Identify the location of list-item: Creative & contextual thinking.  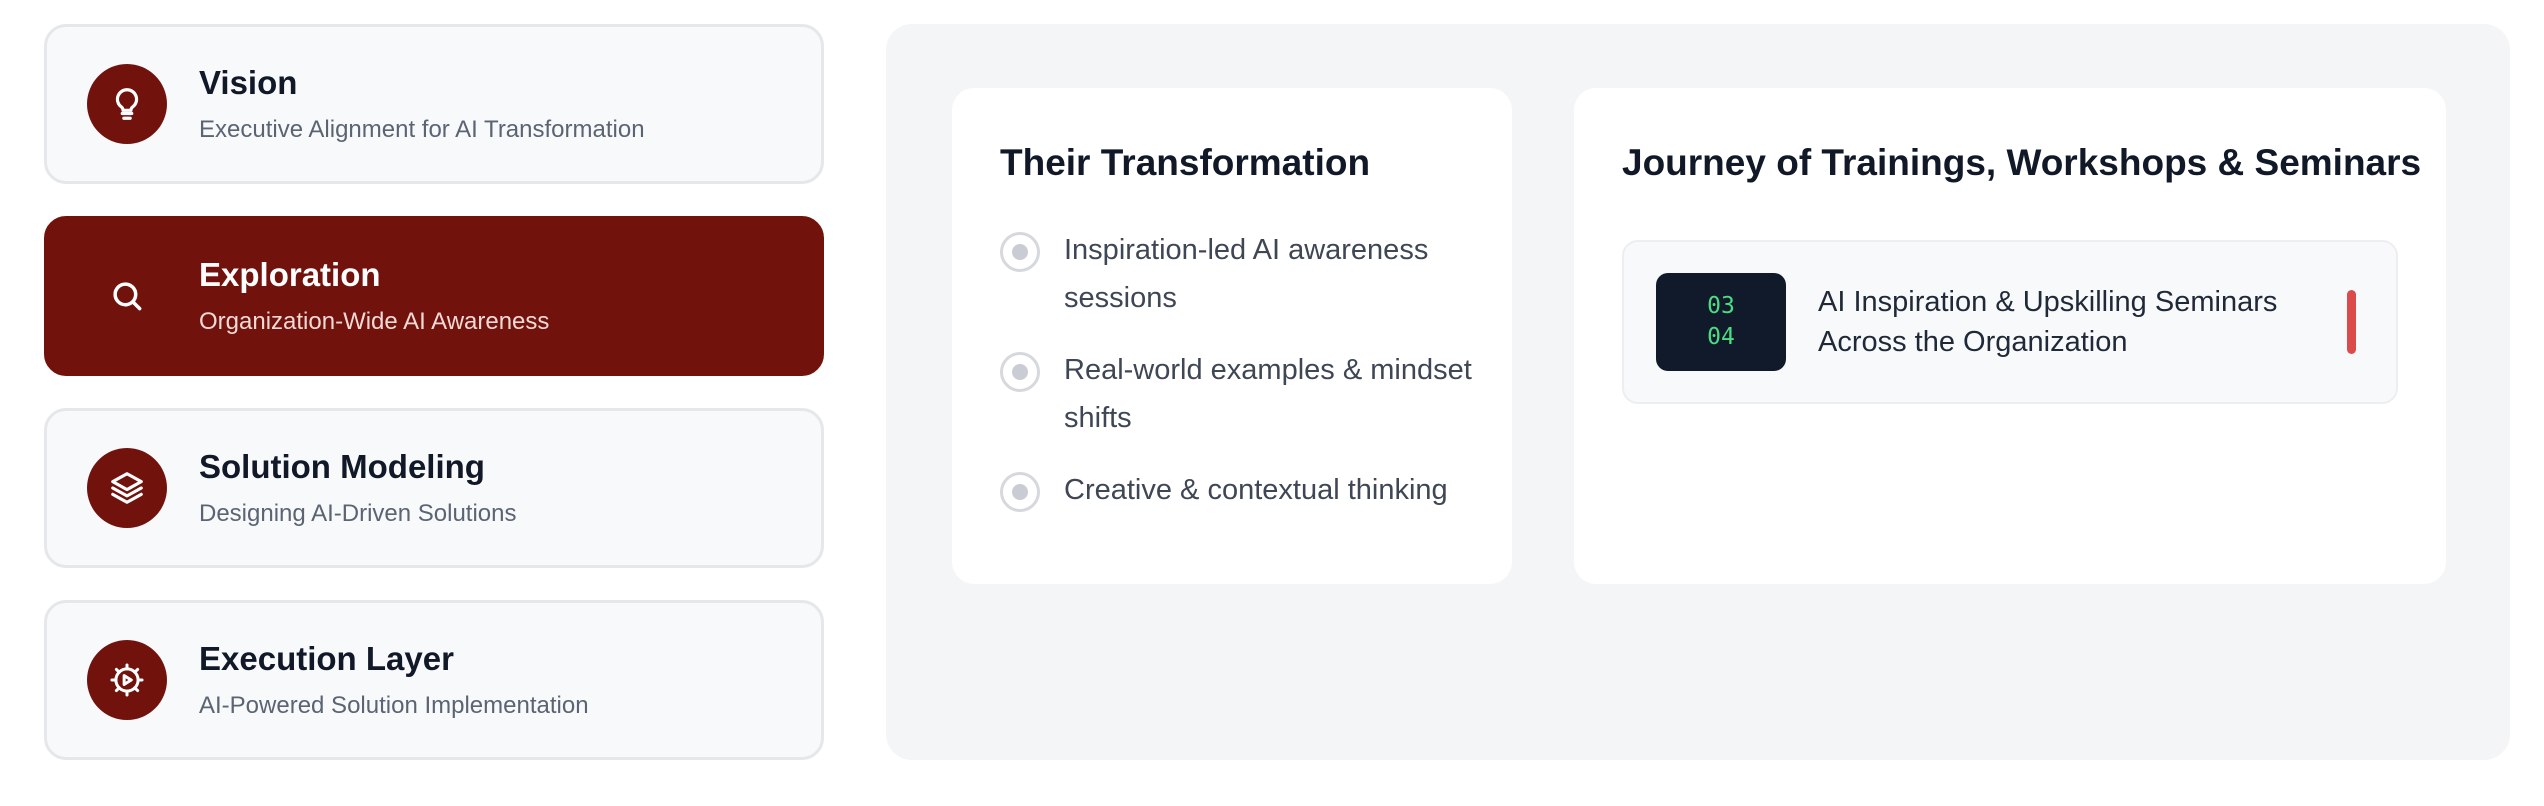
(1245, 490).